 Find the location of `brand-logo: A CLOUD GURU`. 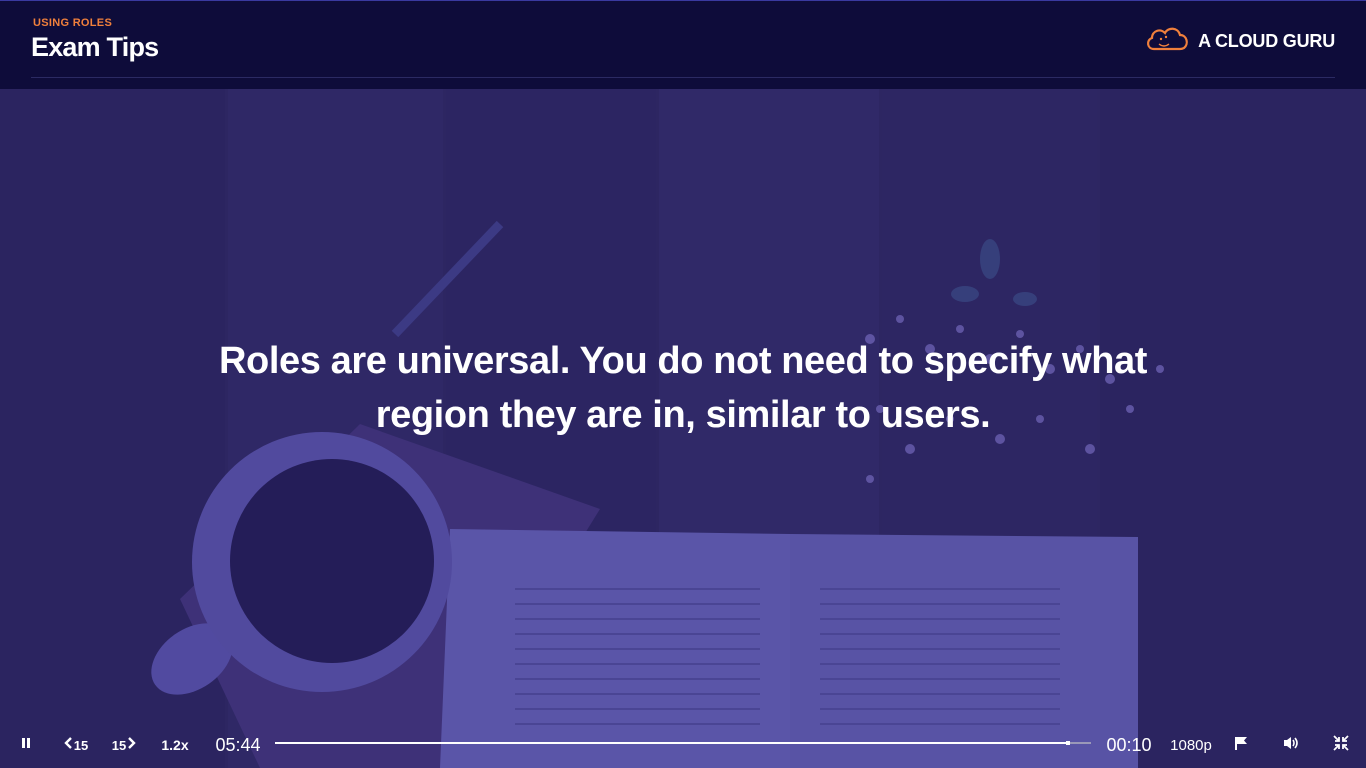

brand-logo: A CLOUD GURU is located at coordinates (1239, 41).